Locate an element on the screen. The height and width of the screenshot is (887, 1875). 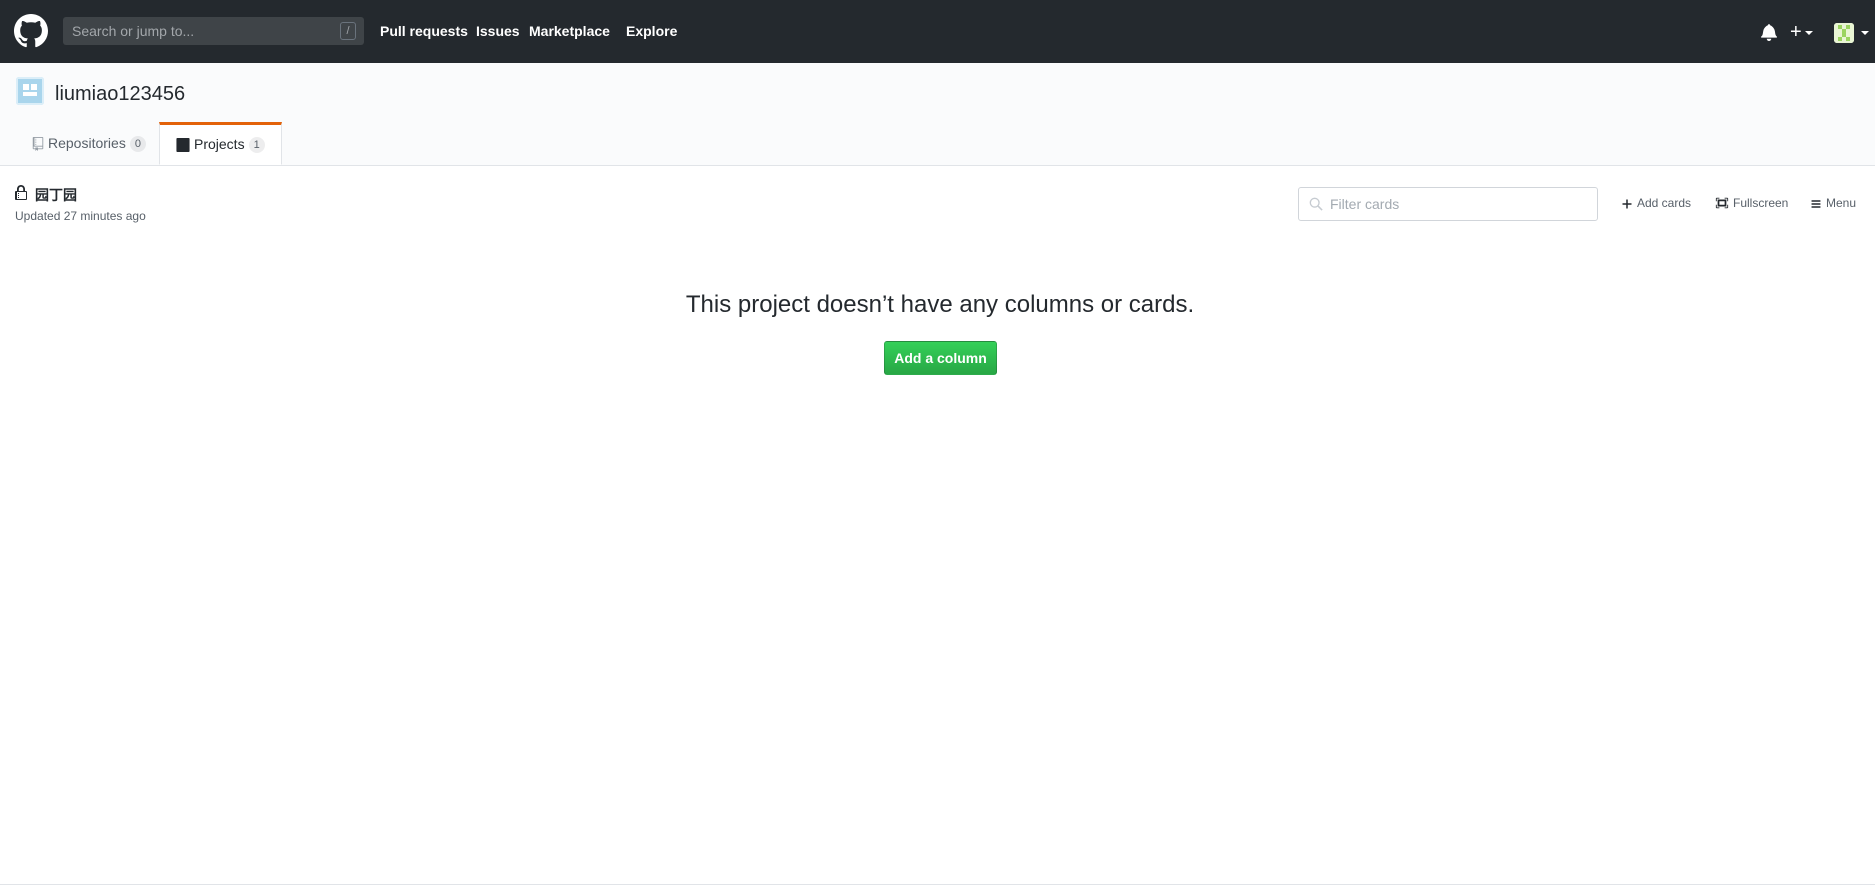
tab-projects-label: Projects is located at coordinates (219, 144).